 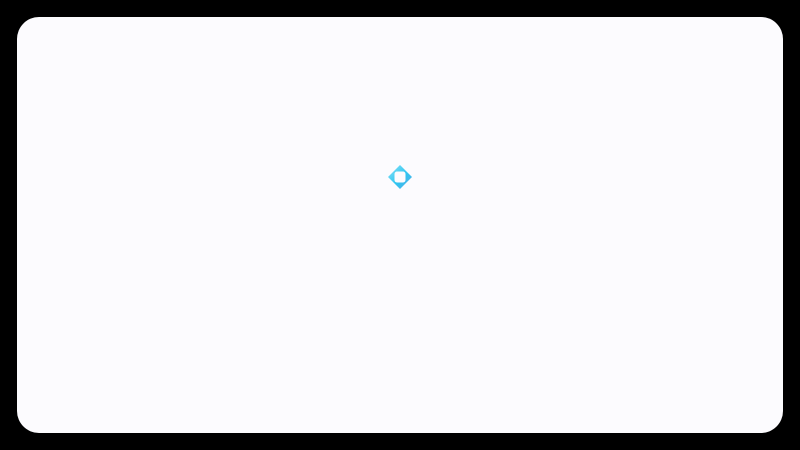 I want to click on spinner-inner-square, so click(x=400, y=177).